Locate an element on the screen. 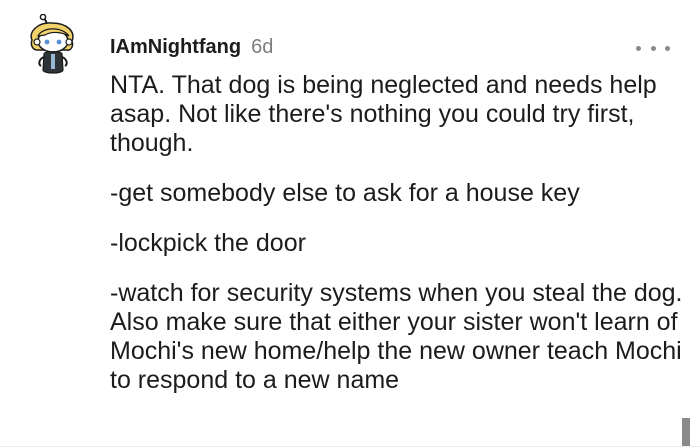  comment-paragraph: -lockpick the door is located at coordinates (208, 243).